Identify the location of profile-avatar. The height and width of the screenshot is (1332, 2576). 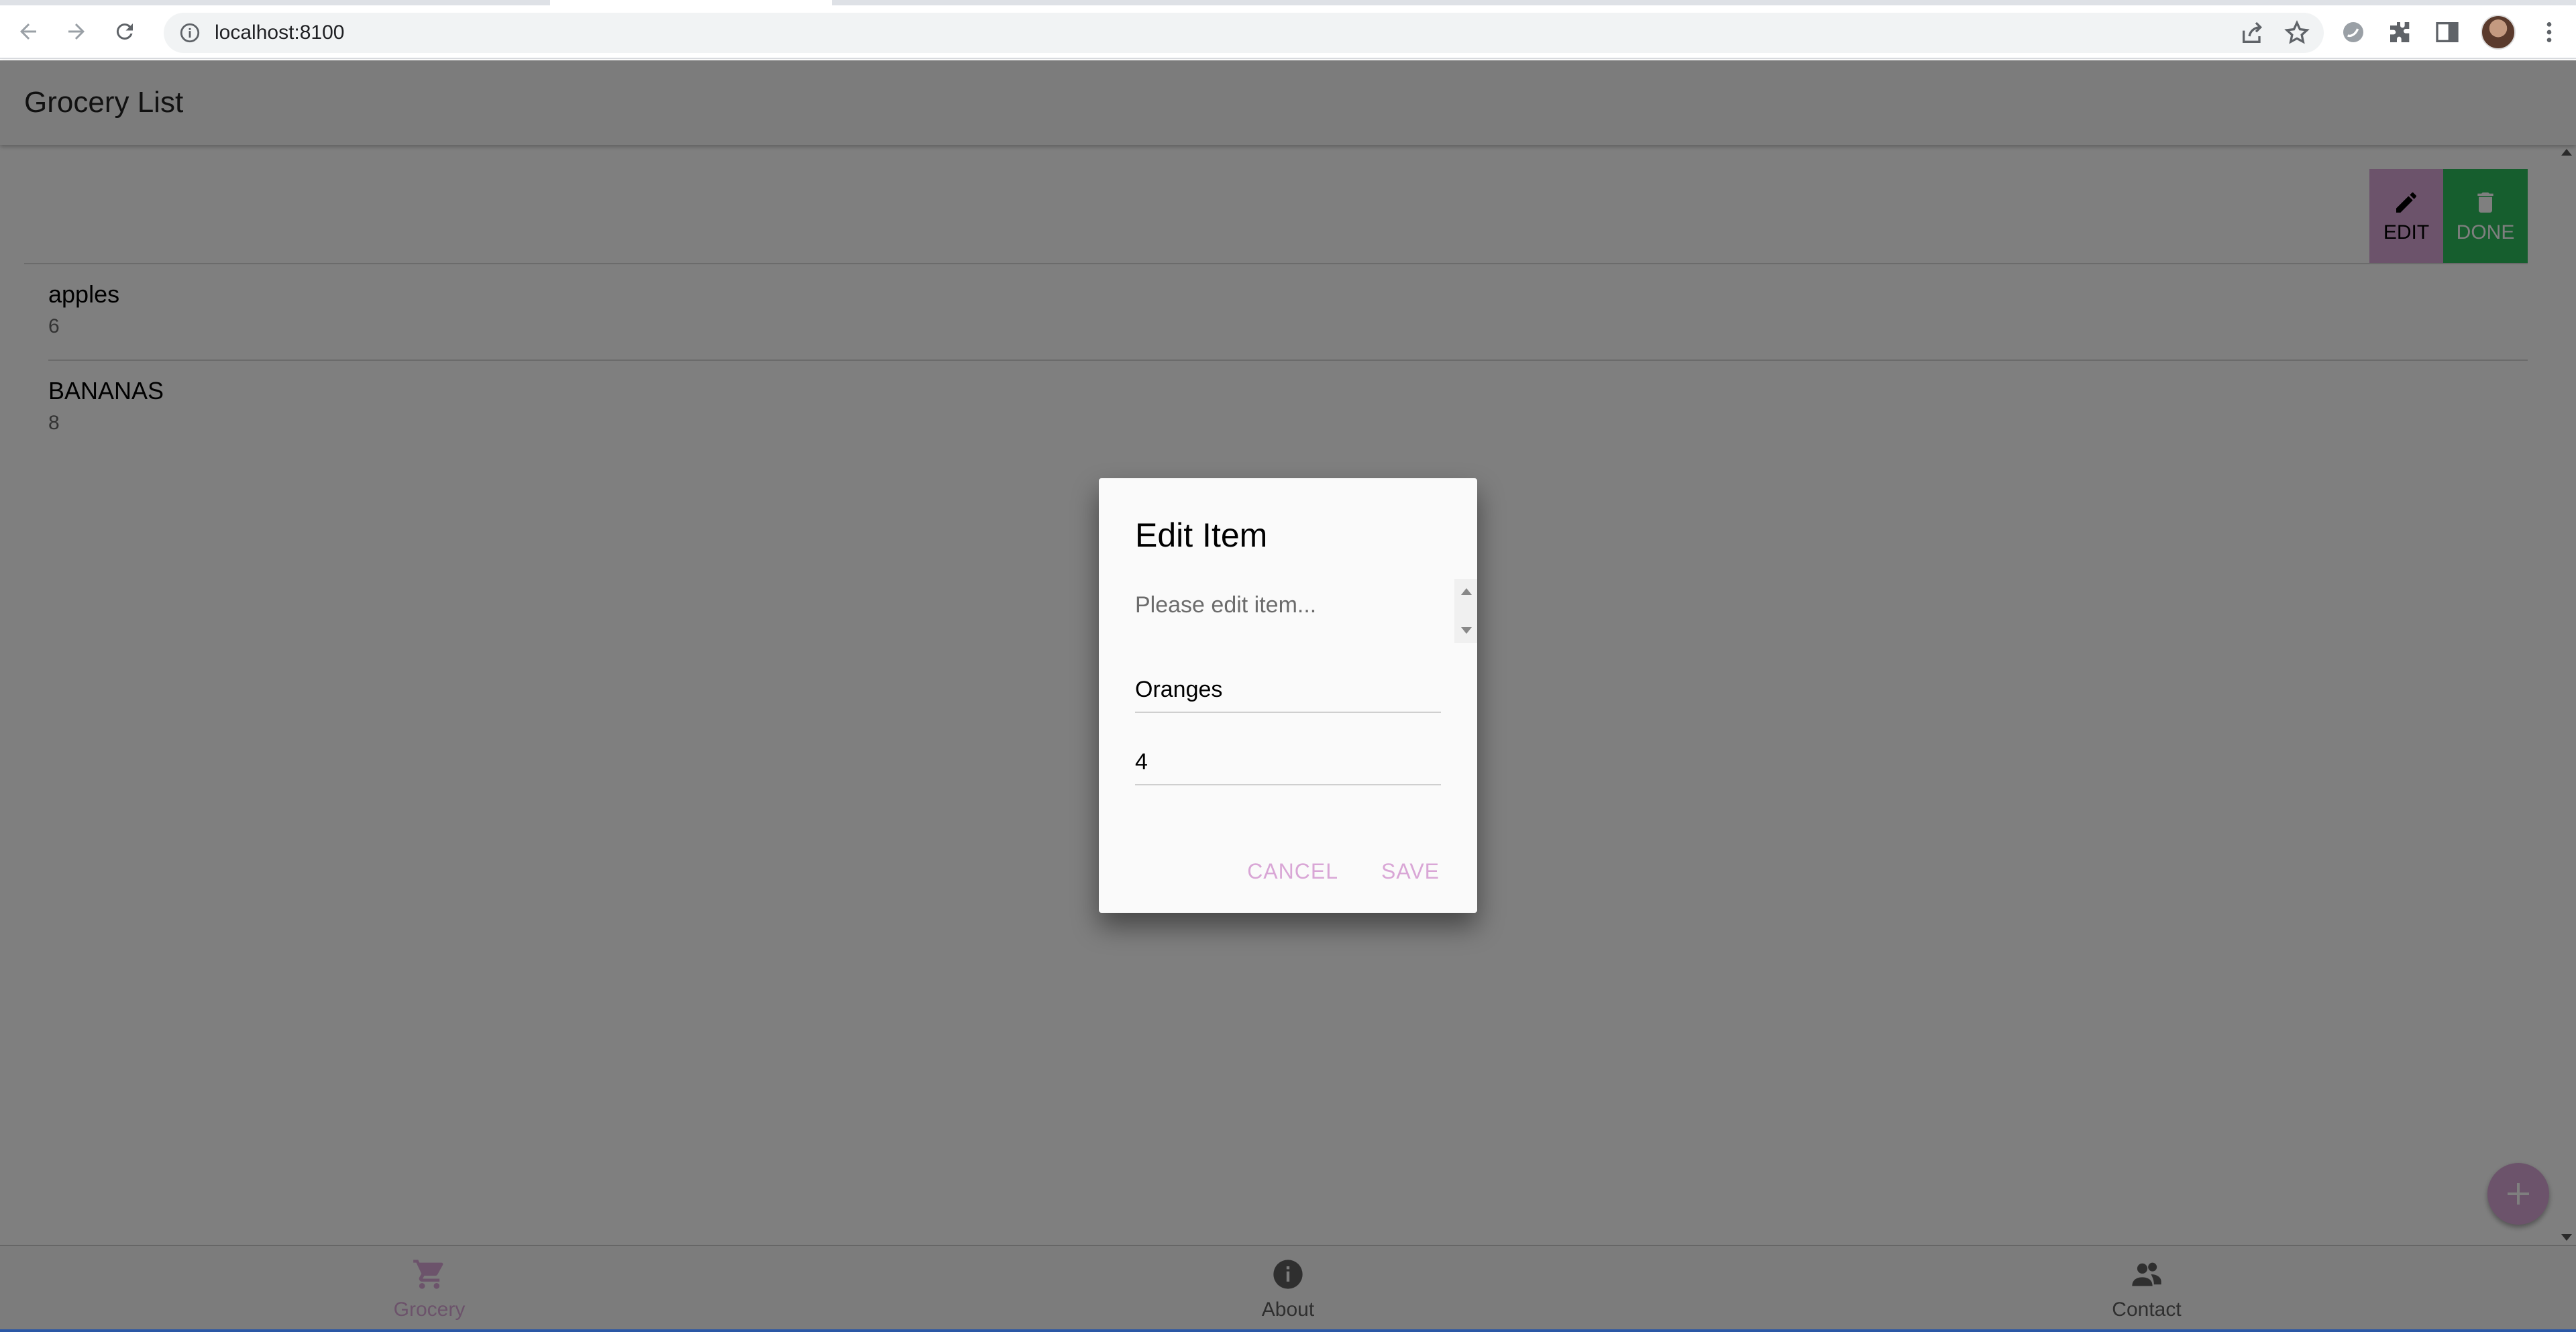
(2498, 32).